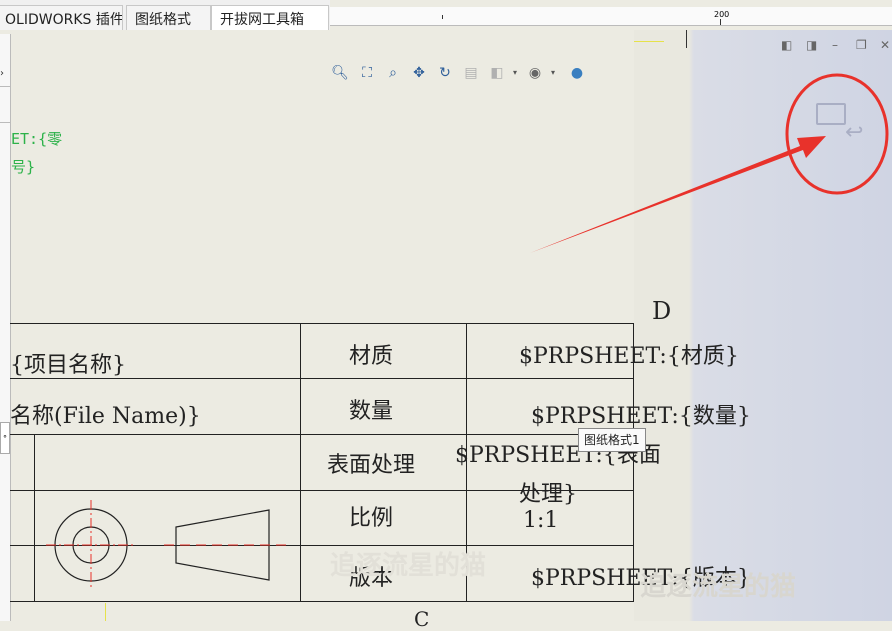 Image resolution: width=892 pixels, height=631 pixels. What do you see at coordinates (678, 194) in the screenshot?
I see `annotation-arrow` at bounding box center [678, 194].